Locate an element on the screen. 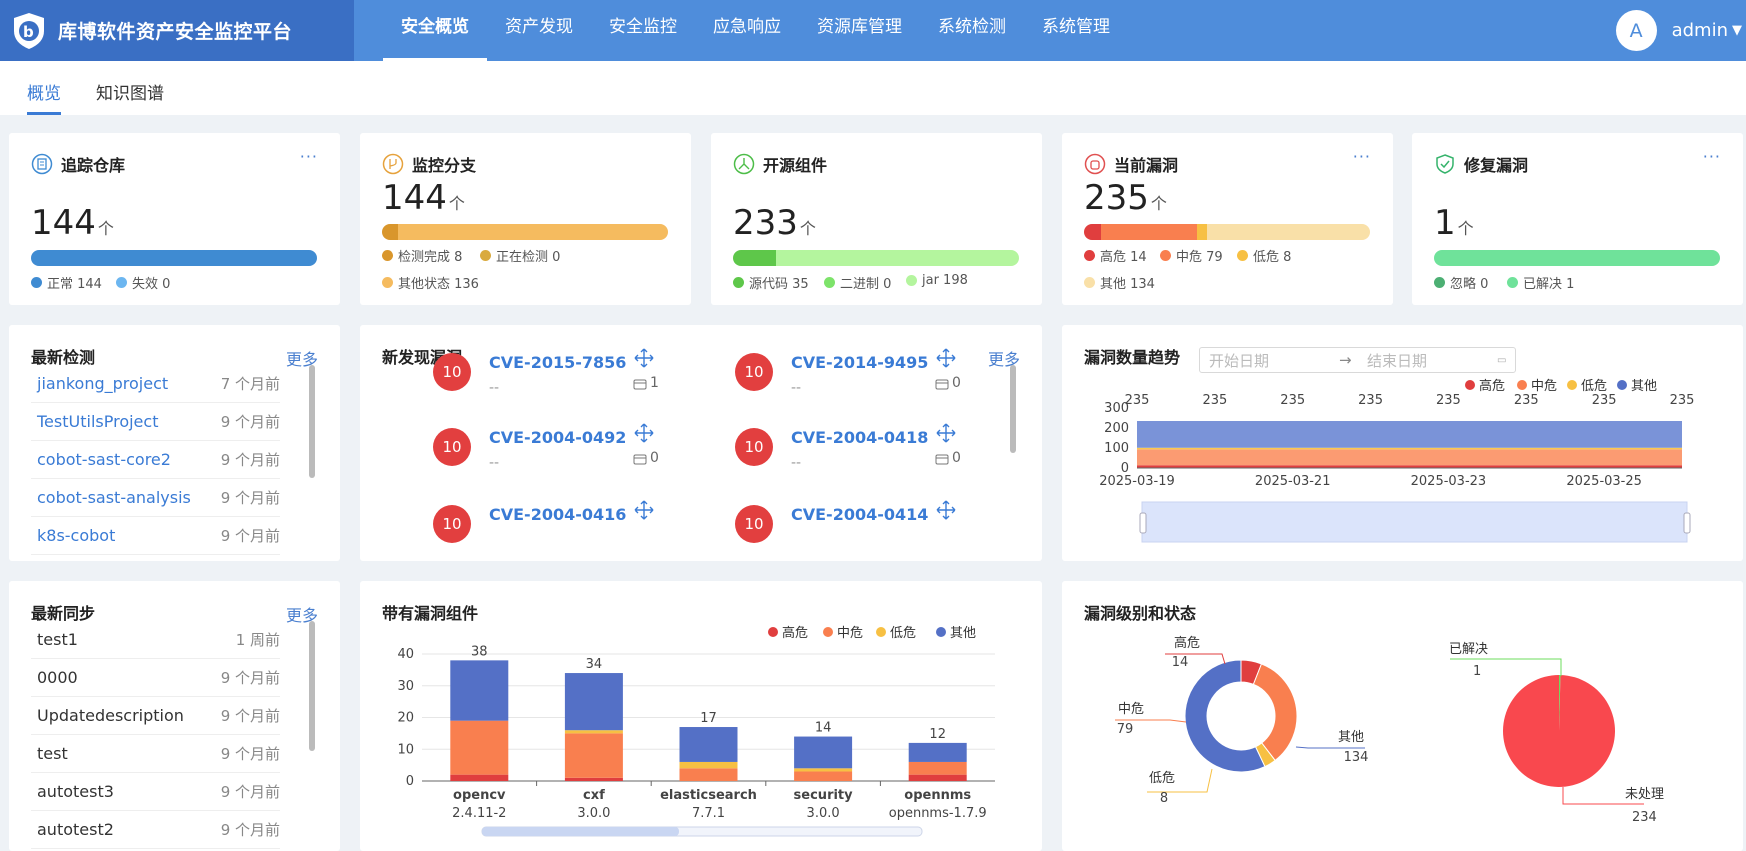 Image resolution: width=1746 pixels, height=851 pixels. x-tick-label: opennms is located at coordinates (937, 795).